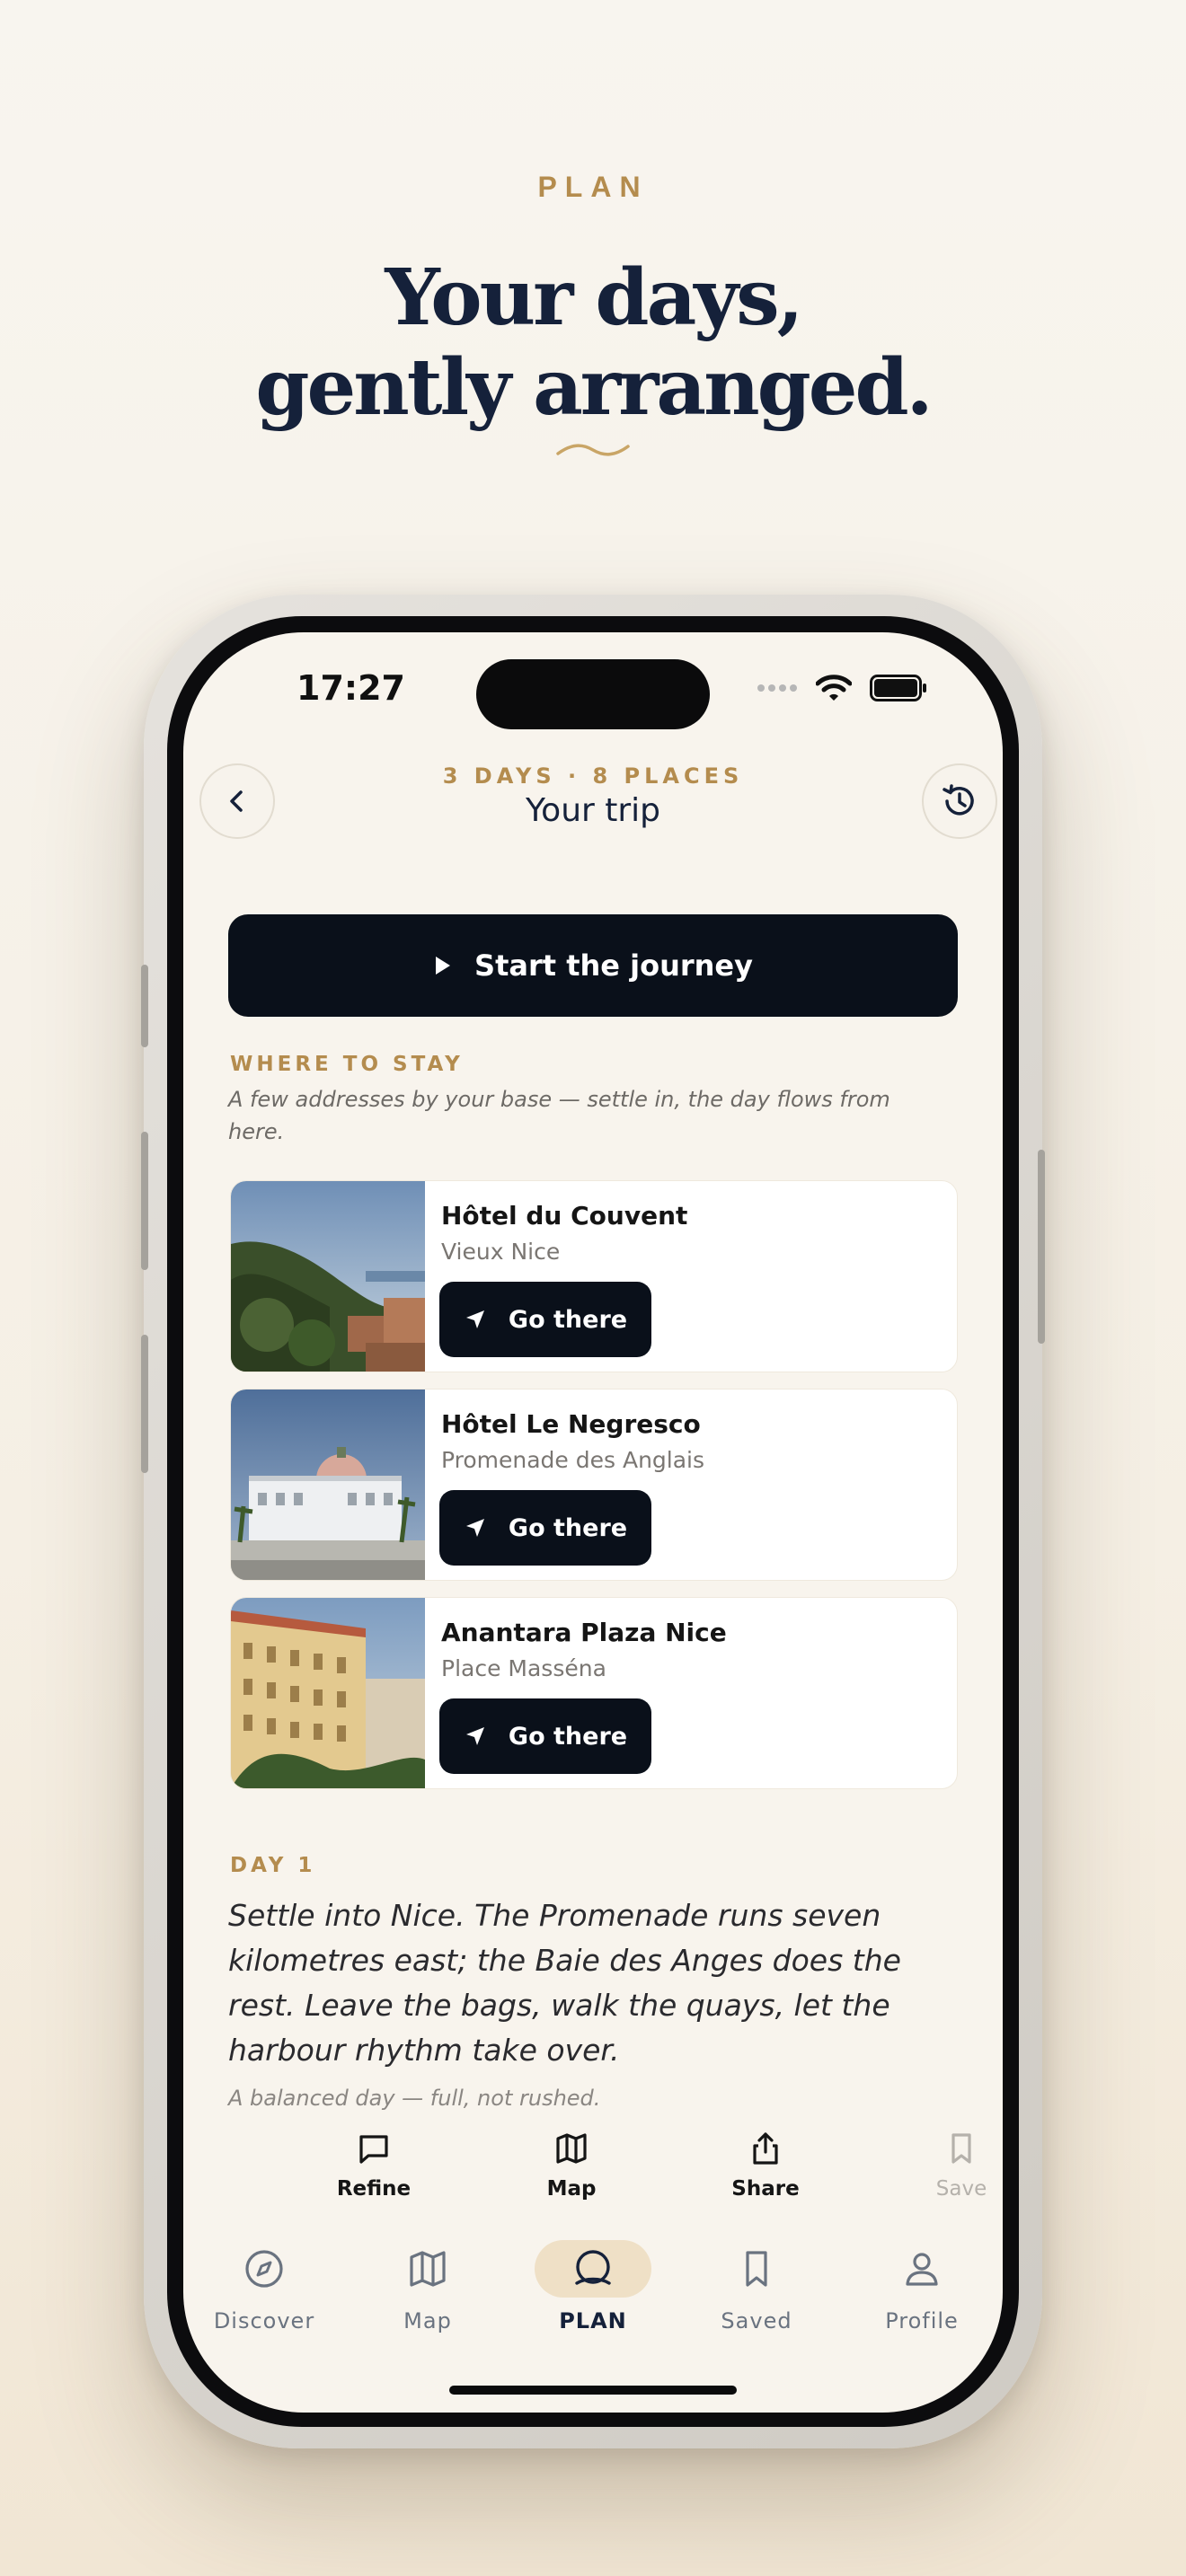 The width and height of the screenshot is (1186, 2576). Describe the element at coordinates (594, 1276) in the screenshot. I see `hotel-card: Hôtel du Couvent Vieux Nice Go there` at that location.